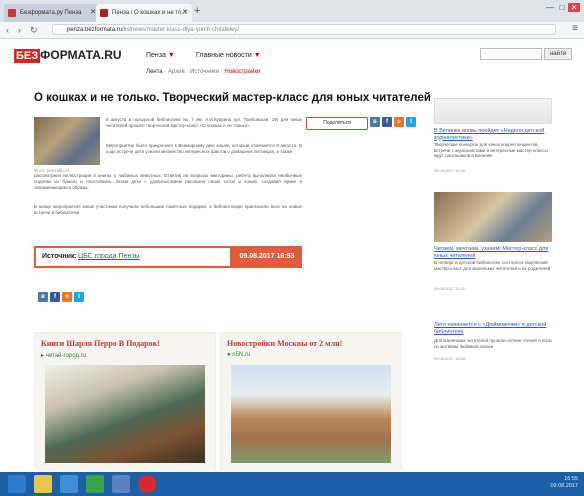 The image size is (584, 496). What do you see at coordinates (337, 123) in the screenshot?
I see `share-button: Поделиться` at bounding box center [337, 123].